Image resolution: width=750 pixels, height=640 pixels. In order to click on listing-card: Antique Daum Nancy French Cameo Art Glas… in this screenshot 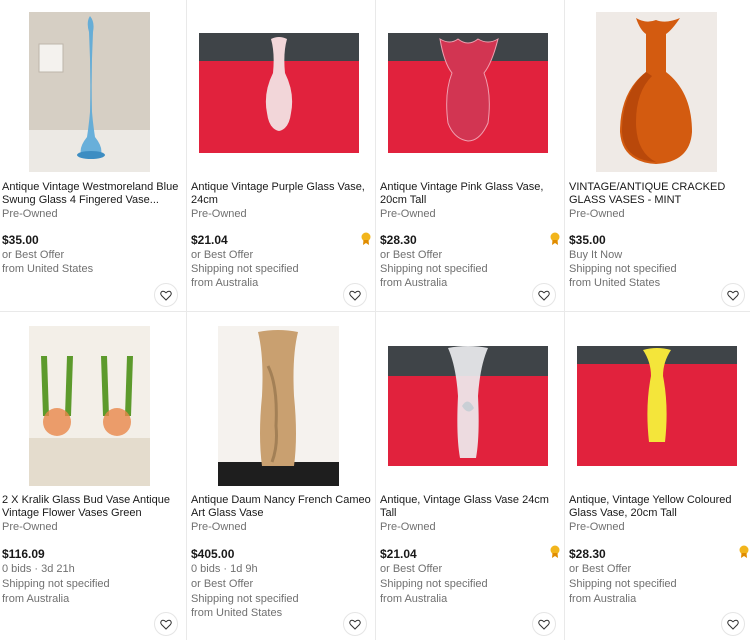, I will do `click(282, 476)`.